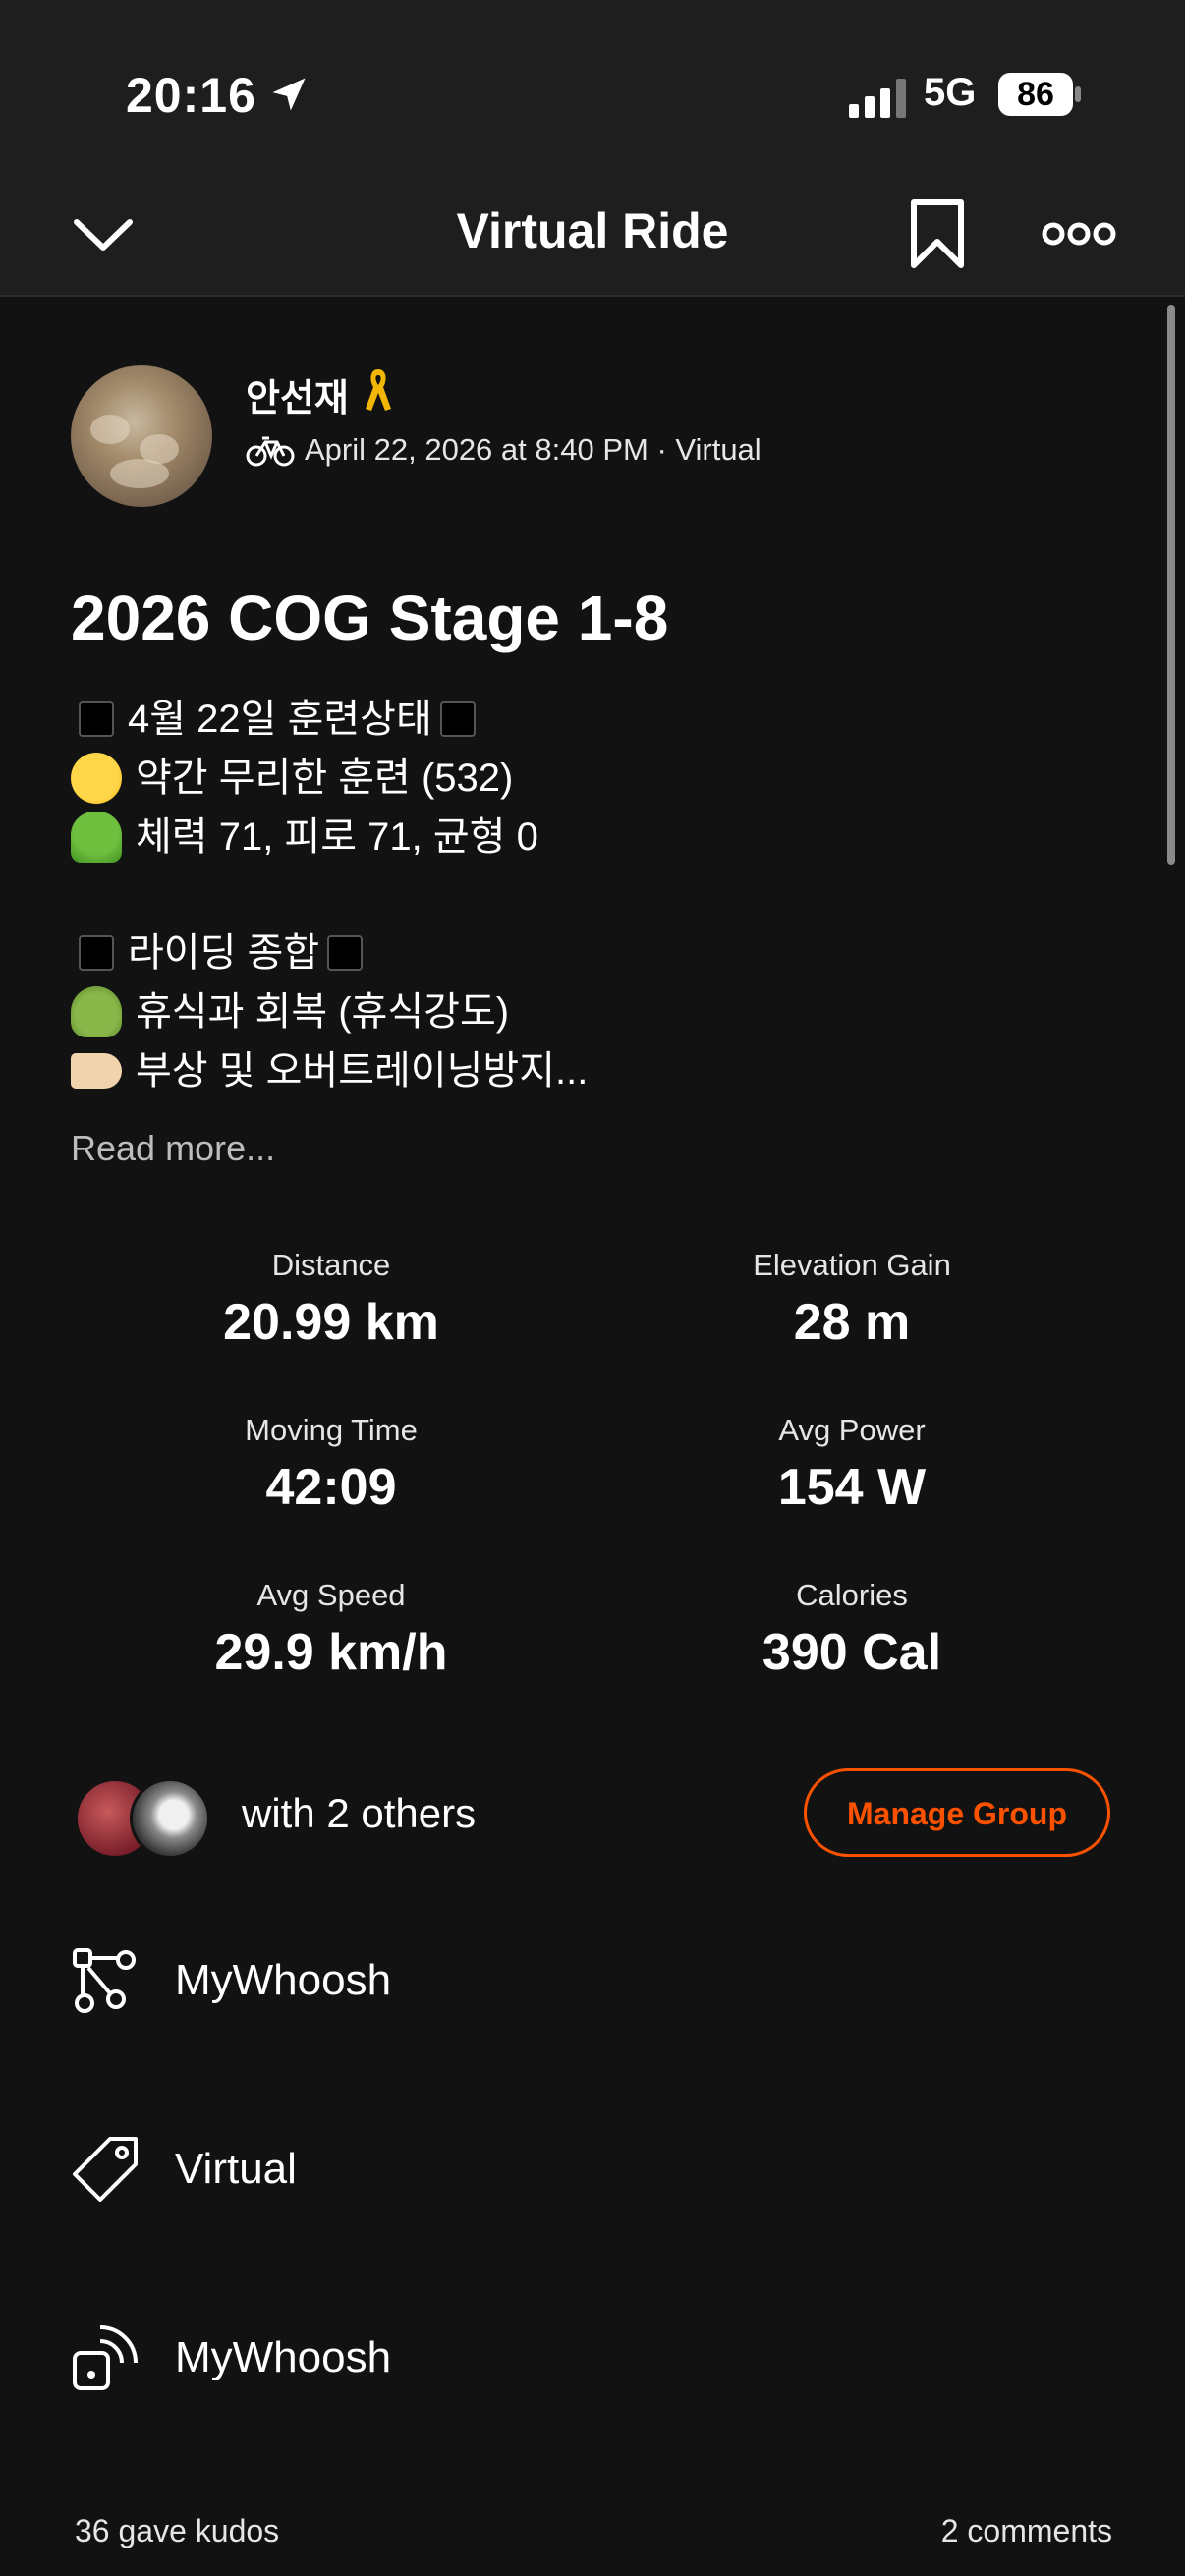  What do you see at coordinates (331, 1629) in the screenshot?
I see `stat-avg-speed: Avg Speed 29.9 km/h` at bounding box center [331, 1629].